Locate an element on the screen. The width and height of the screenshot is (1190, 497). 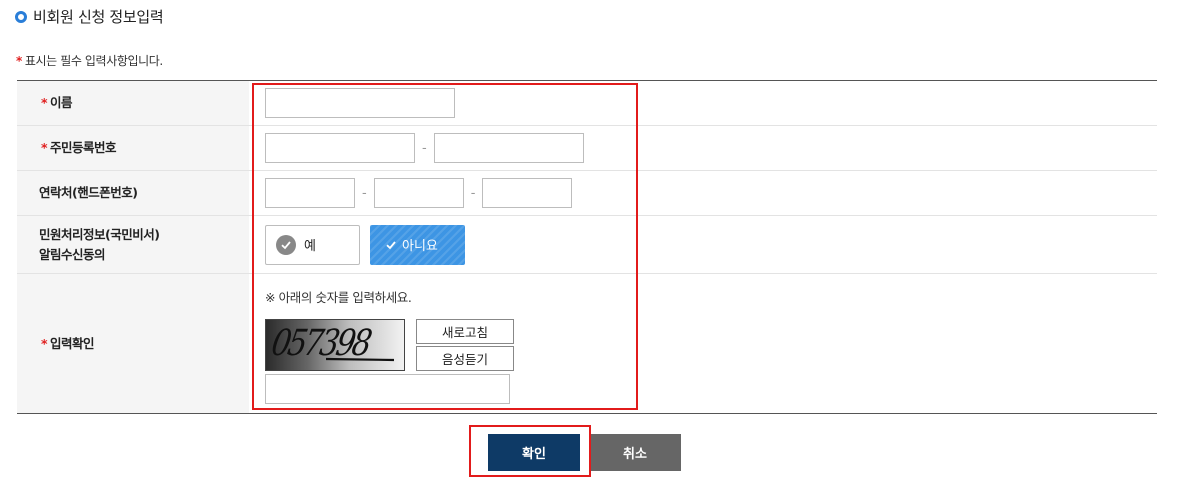
cancel-button: 취소 is located at coordinates (635, 452).